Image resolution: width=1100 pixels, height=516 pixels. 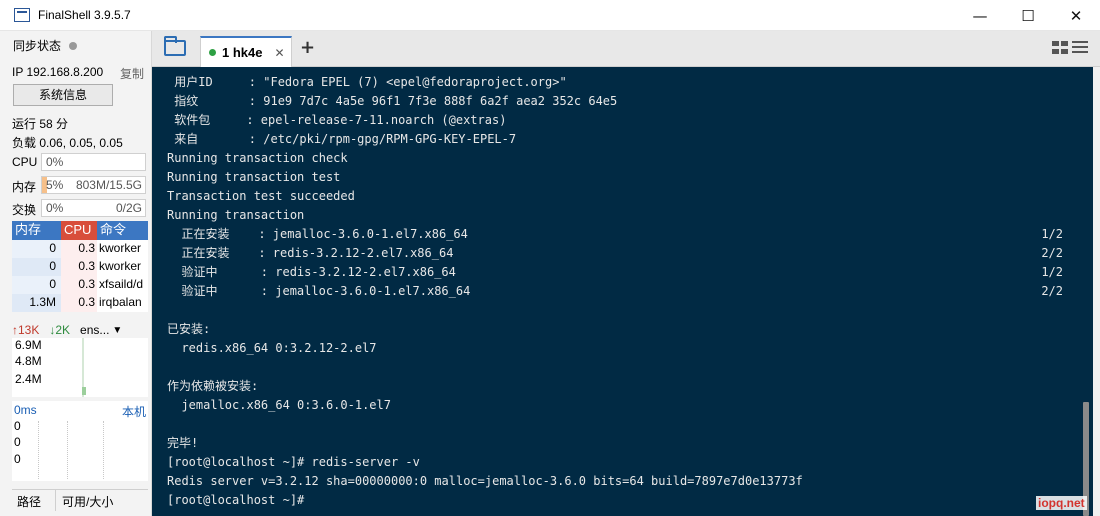 What do you see at coordinates (980, 15) in the screenshot?
I see `minimize-button: —` at bounding box center [980, 15].